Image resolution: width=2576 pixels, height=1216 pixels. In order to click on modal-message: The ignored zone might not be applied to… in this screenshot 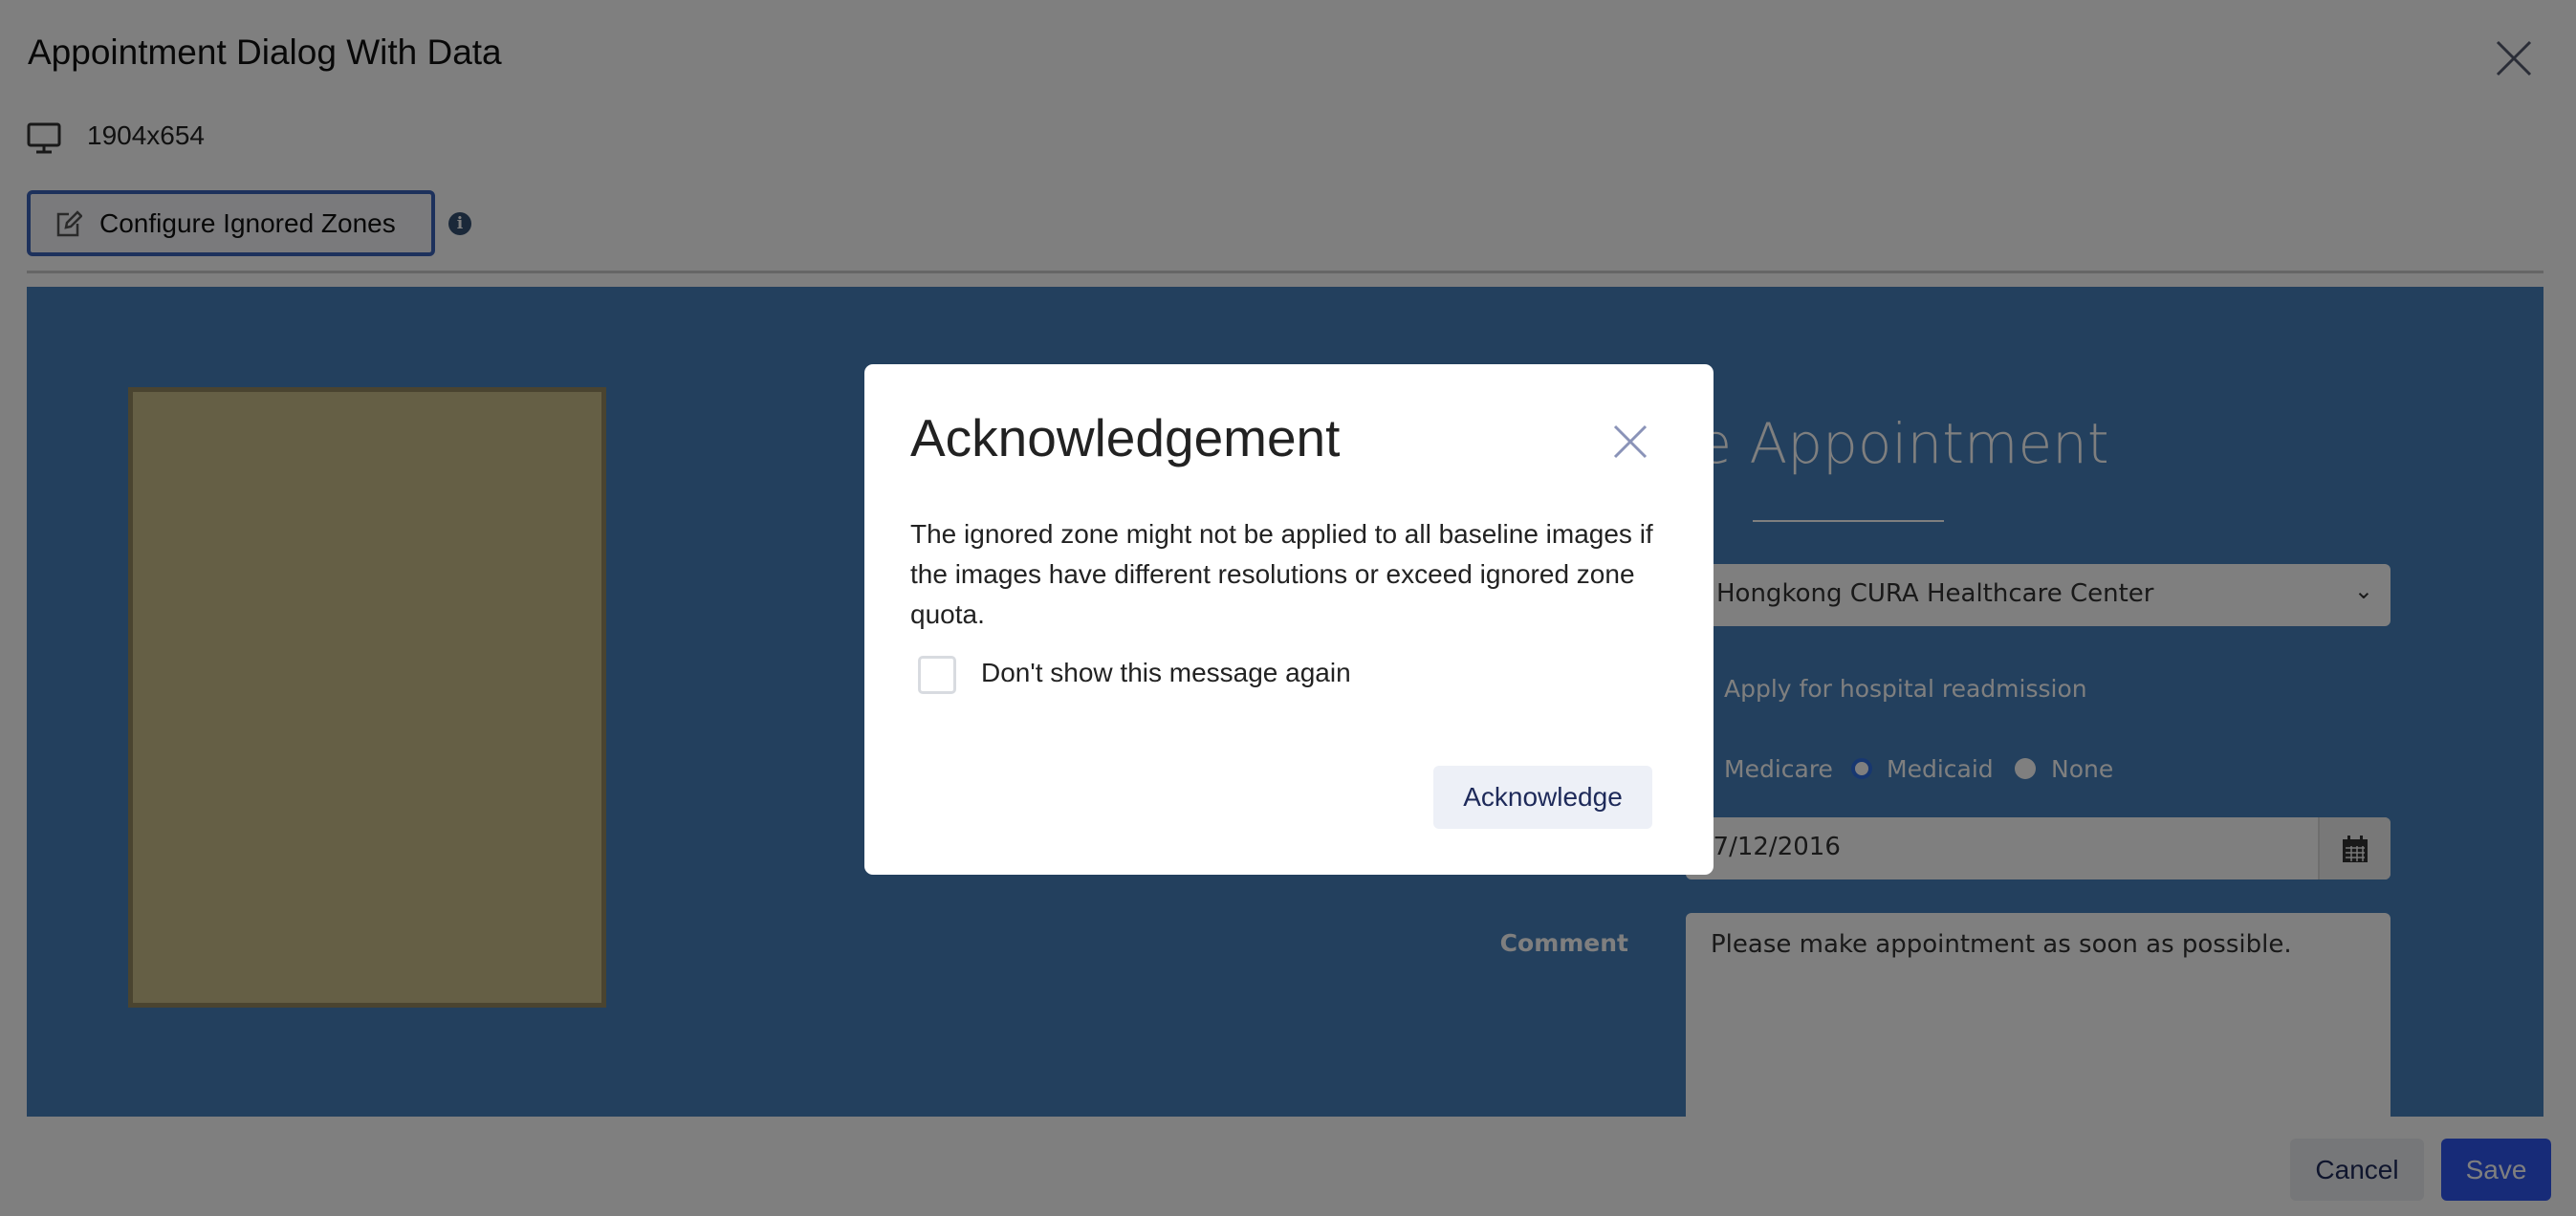, I will do `click(1281, 574)`.